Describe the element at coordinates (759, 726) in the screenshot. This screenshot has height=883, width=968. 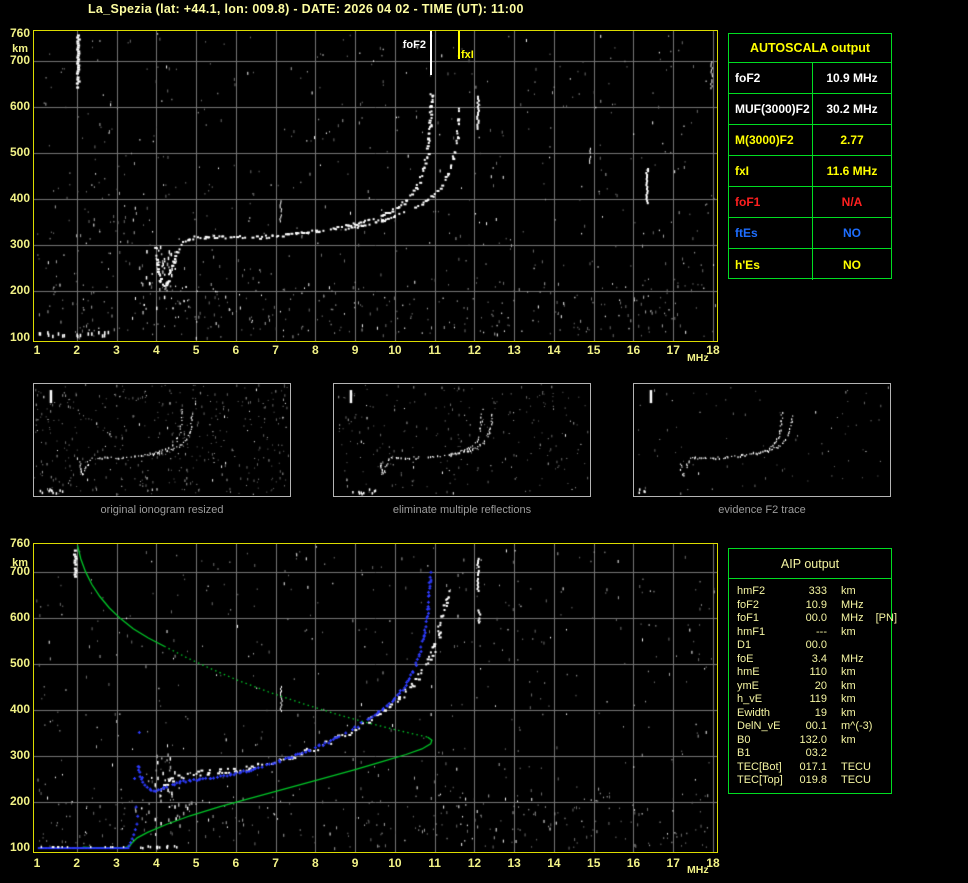
I see `aip-row-label: DelN_vE` at that location.